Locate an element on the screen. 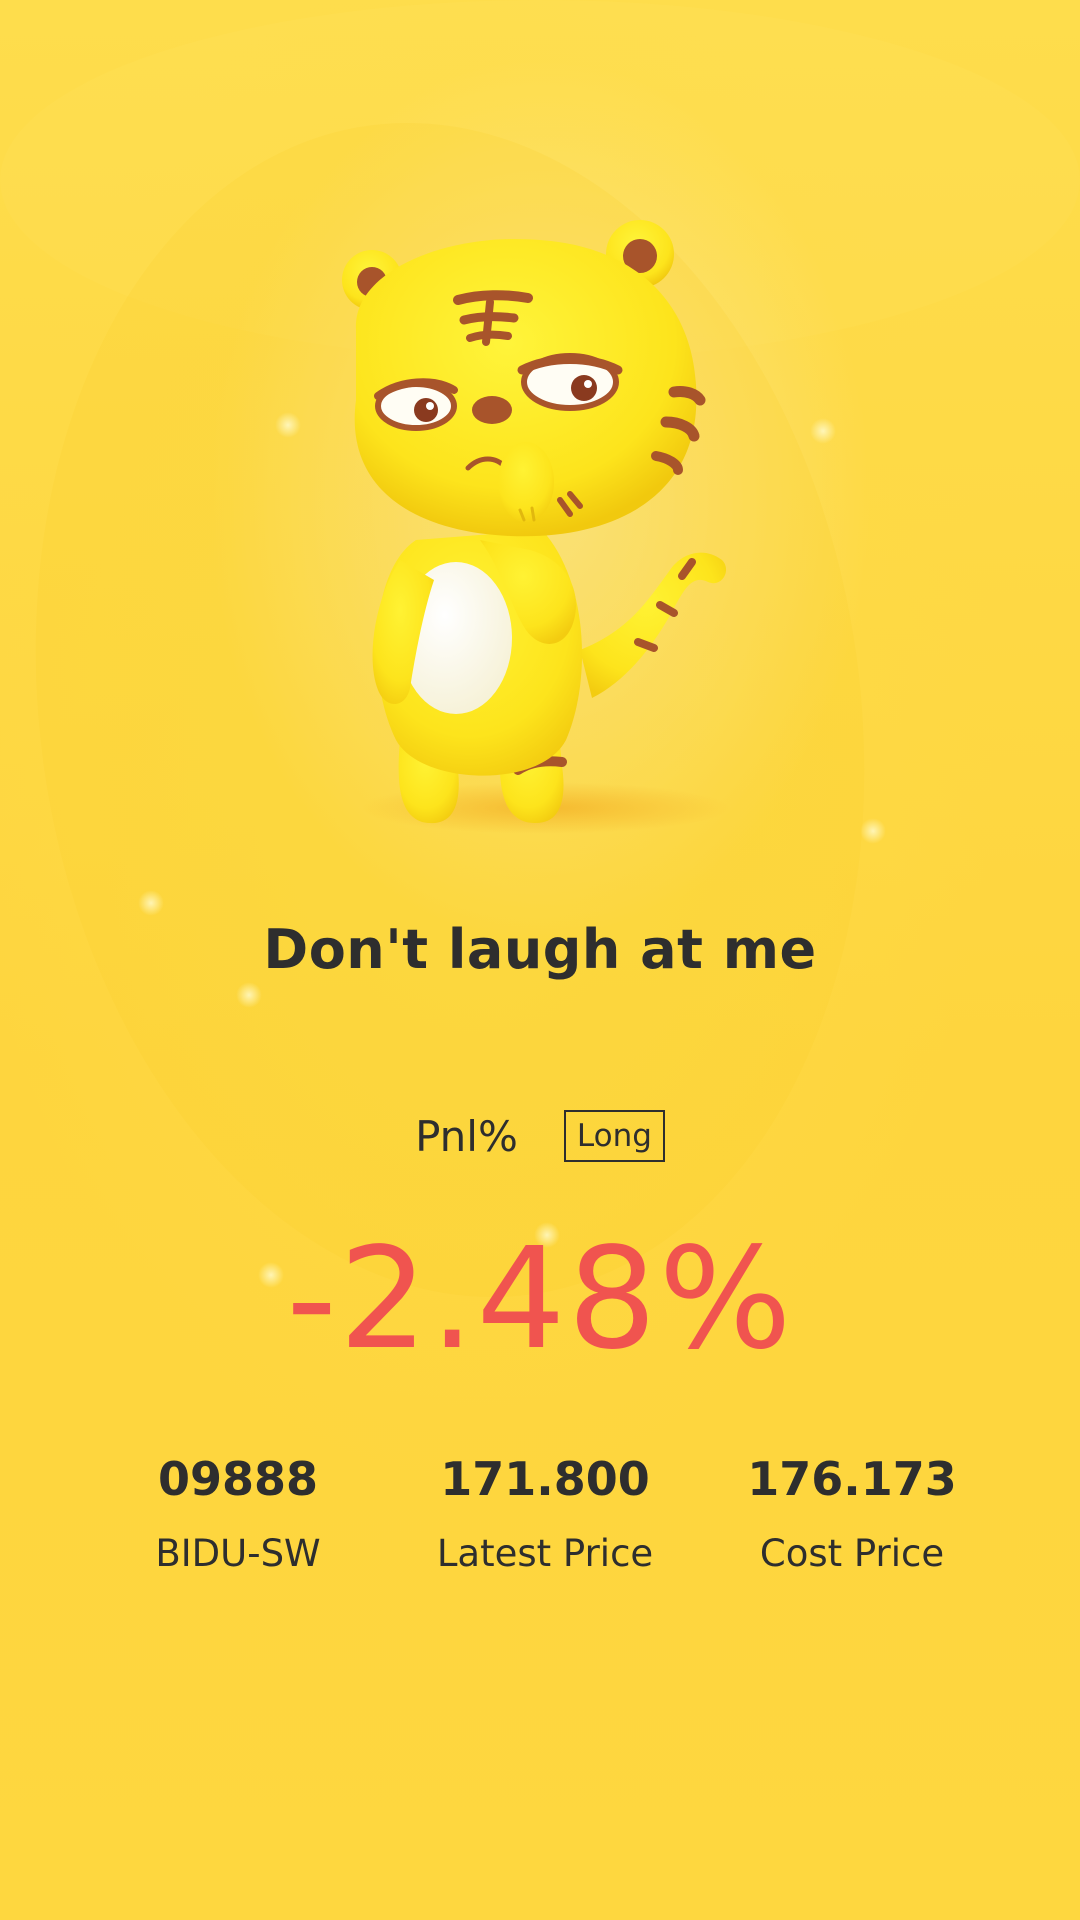  pnl-label: Pnl% is located at coordinates (466, 1136).